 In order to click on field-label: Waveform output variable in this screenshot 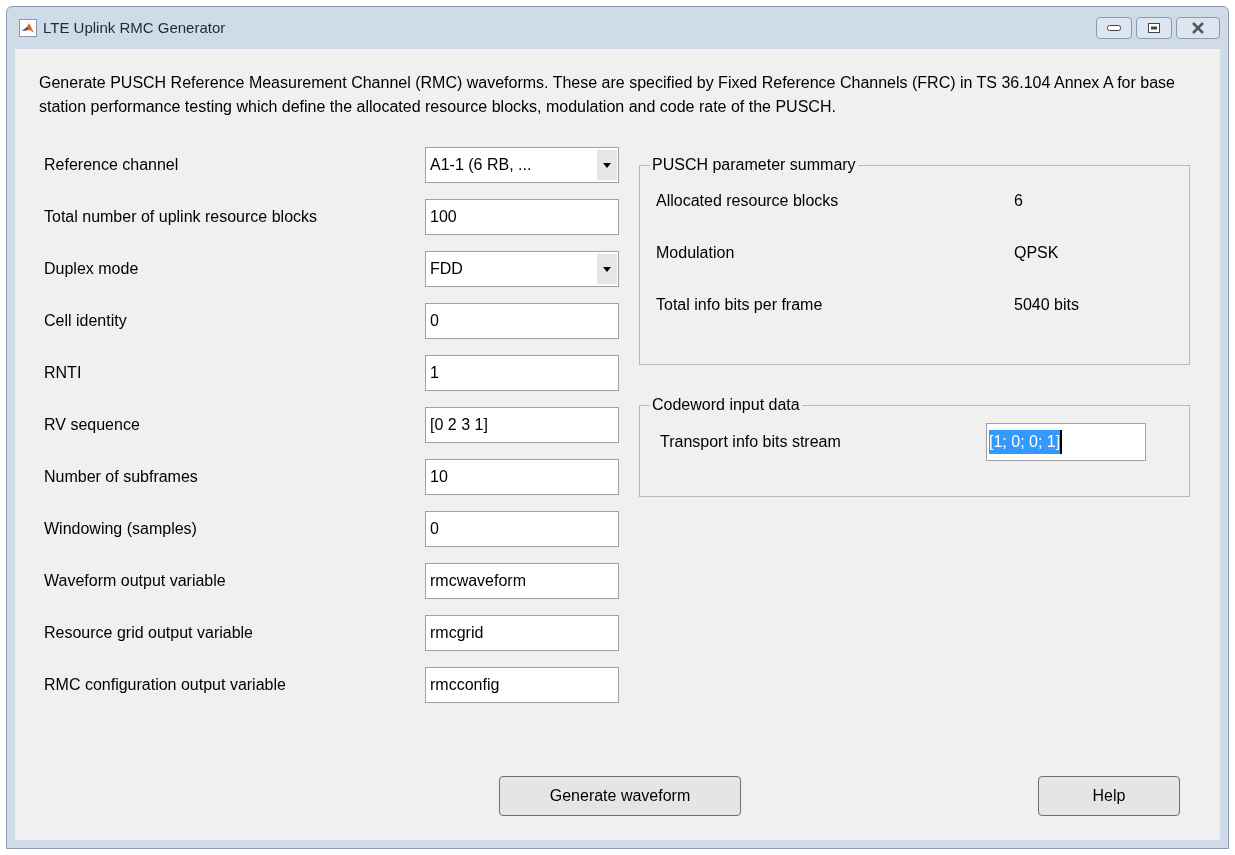, I will do `click(135, 581)`.